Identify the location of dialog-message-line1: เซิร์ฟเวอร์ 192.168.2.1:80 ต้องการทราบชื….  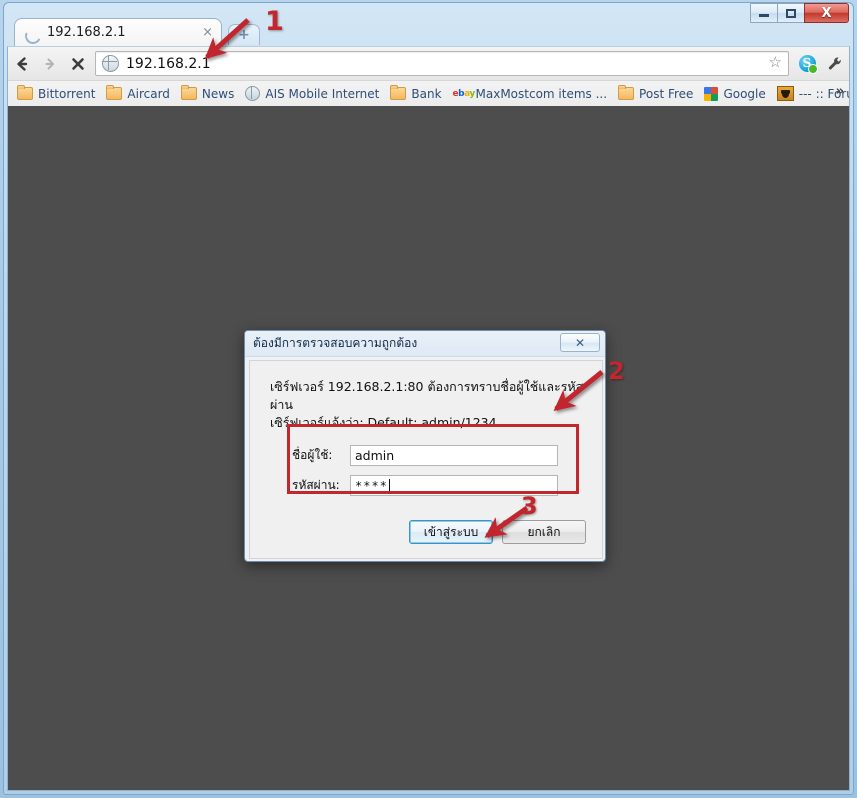
(427, 395).